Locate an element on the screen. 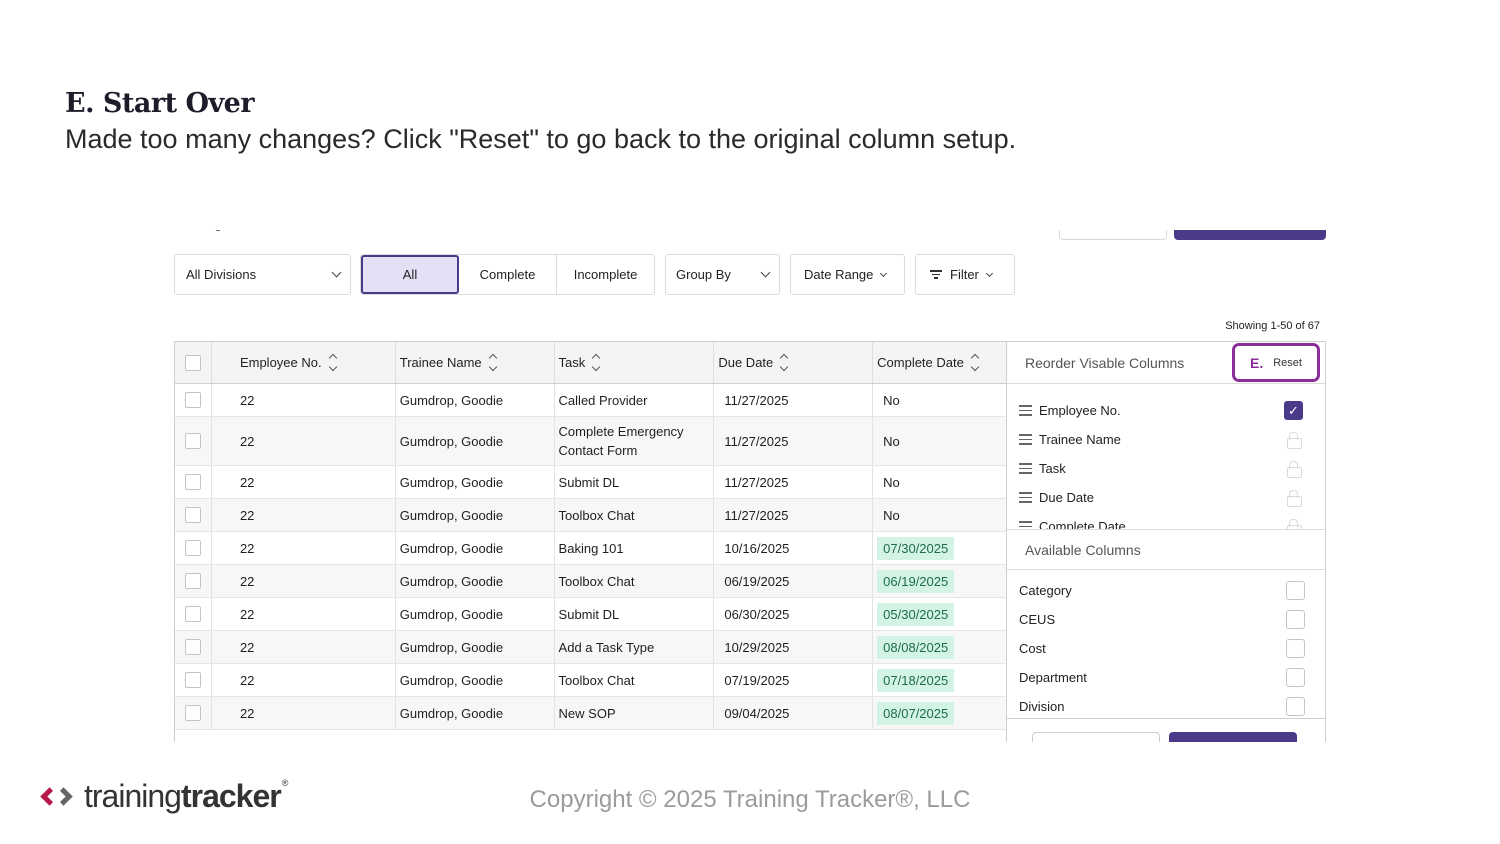 The width and height of the screenshot is (1500, 844). available-column-item: Cost is located at coordinates (1166, 648).